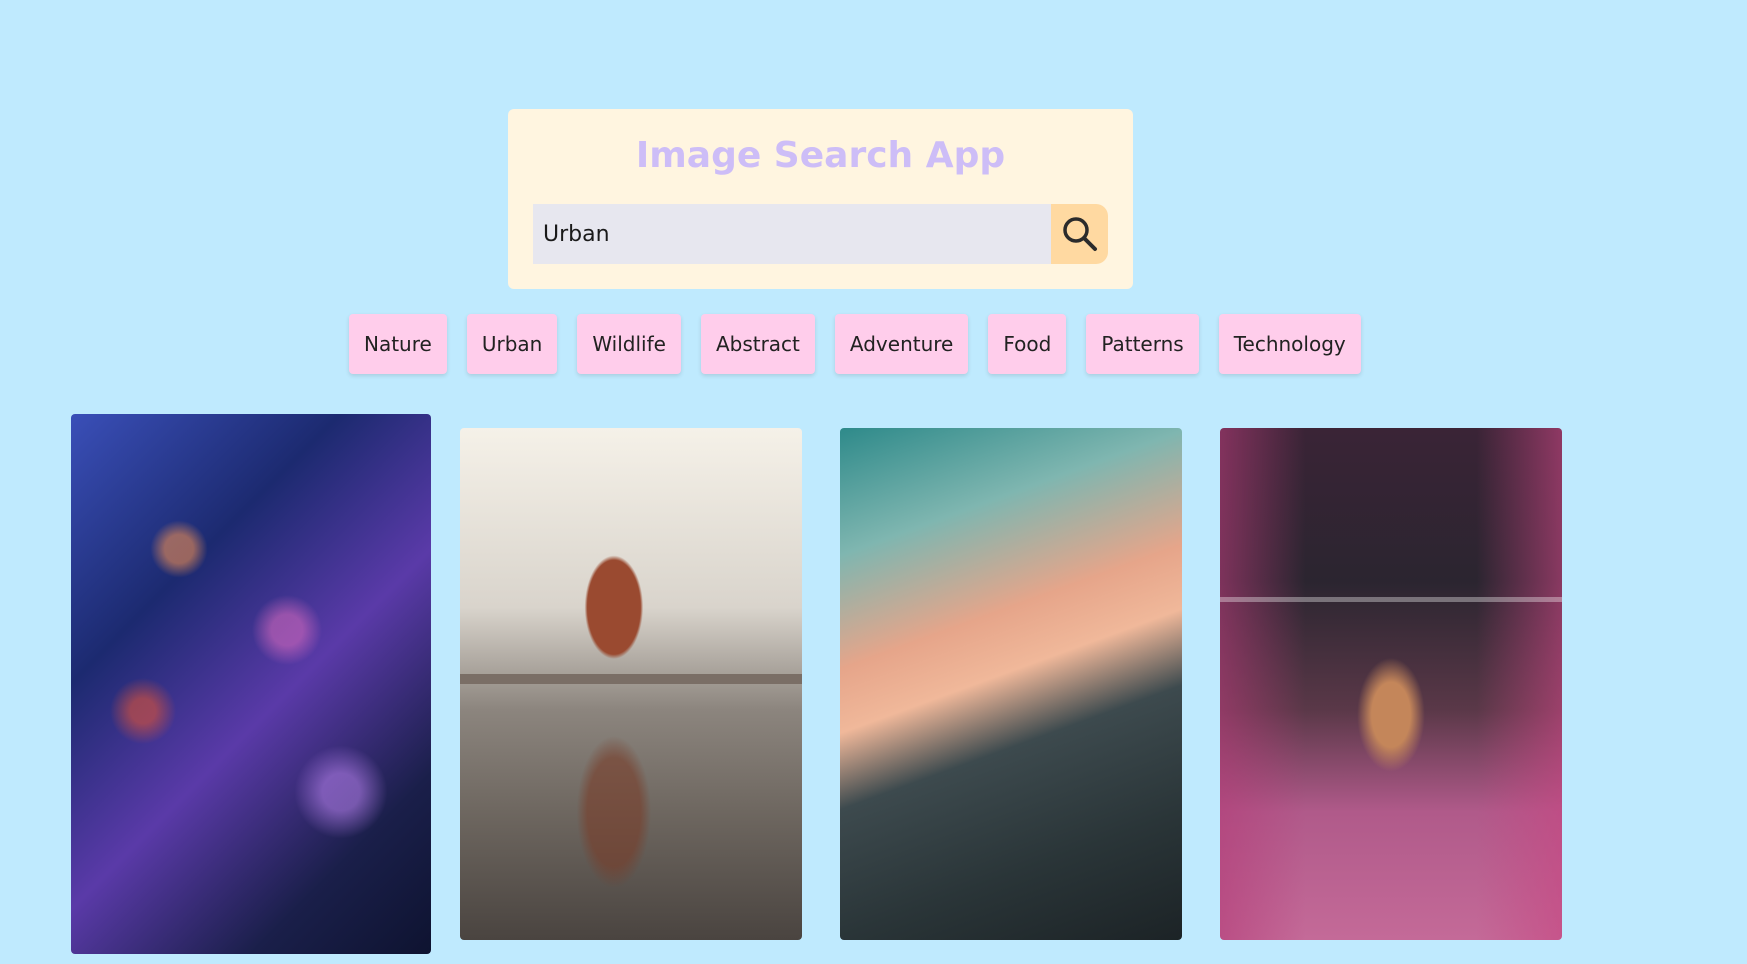 Image resolution: width=1747 pixels, height=964 pixels. What do you see at coordinates (629, 344) in the screenshot?
I see `category-wildlife-button: Wildlife` at bounding box center [629, 344].